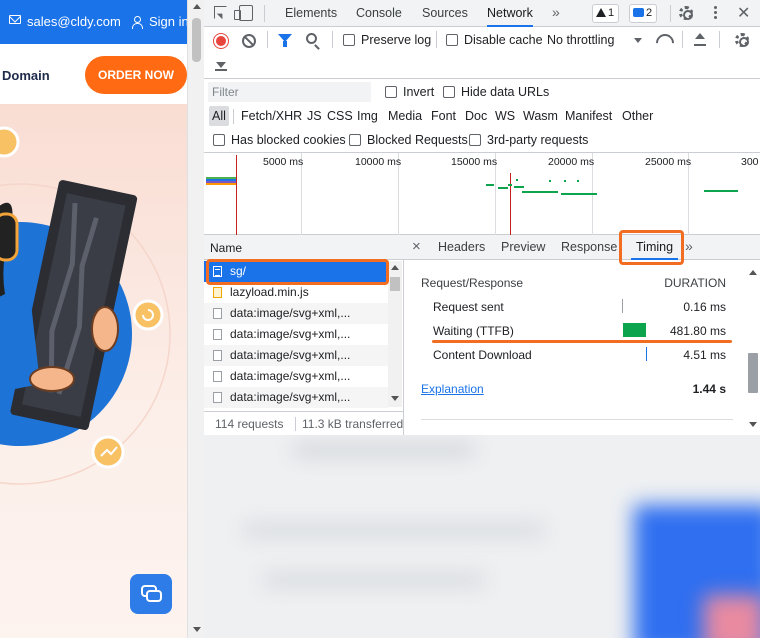 This screenshot has width=760, height=638. I want to click on filter-icon, so click(285, 40).